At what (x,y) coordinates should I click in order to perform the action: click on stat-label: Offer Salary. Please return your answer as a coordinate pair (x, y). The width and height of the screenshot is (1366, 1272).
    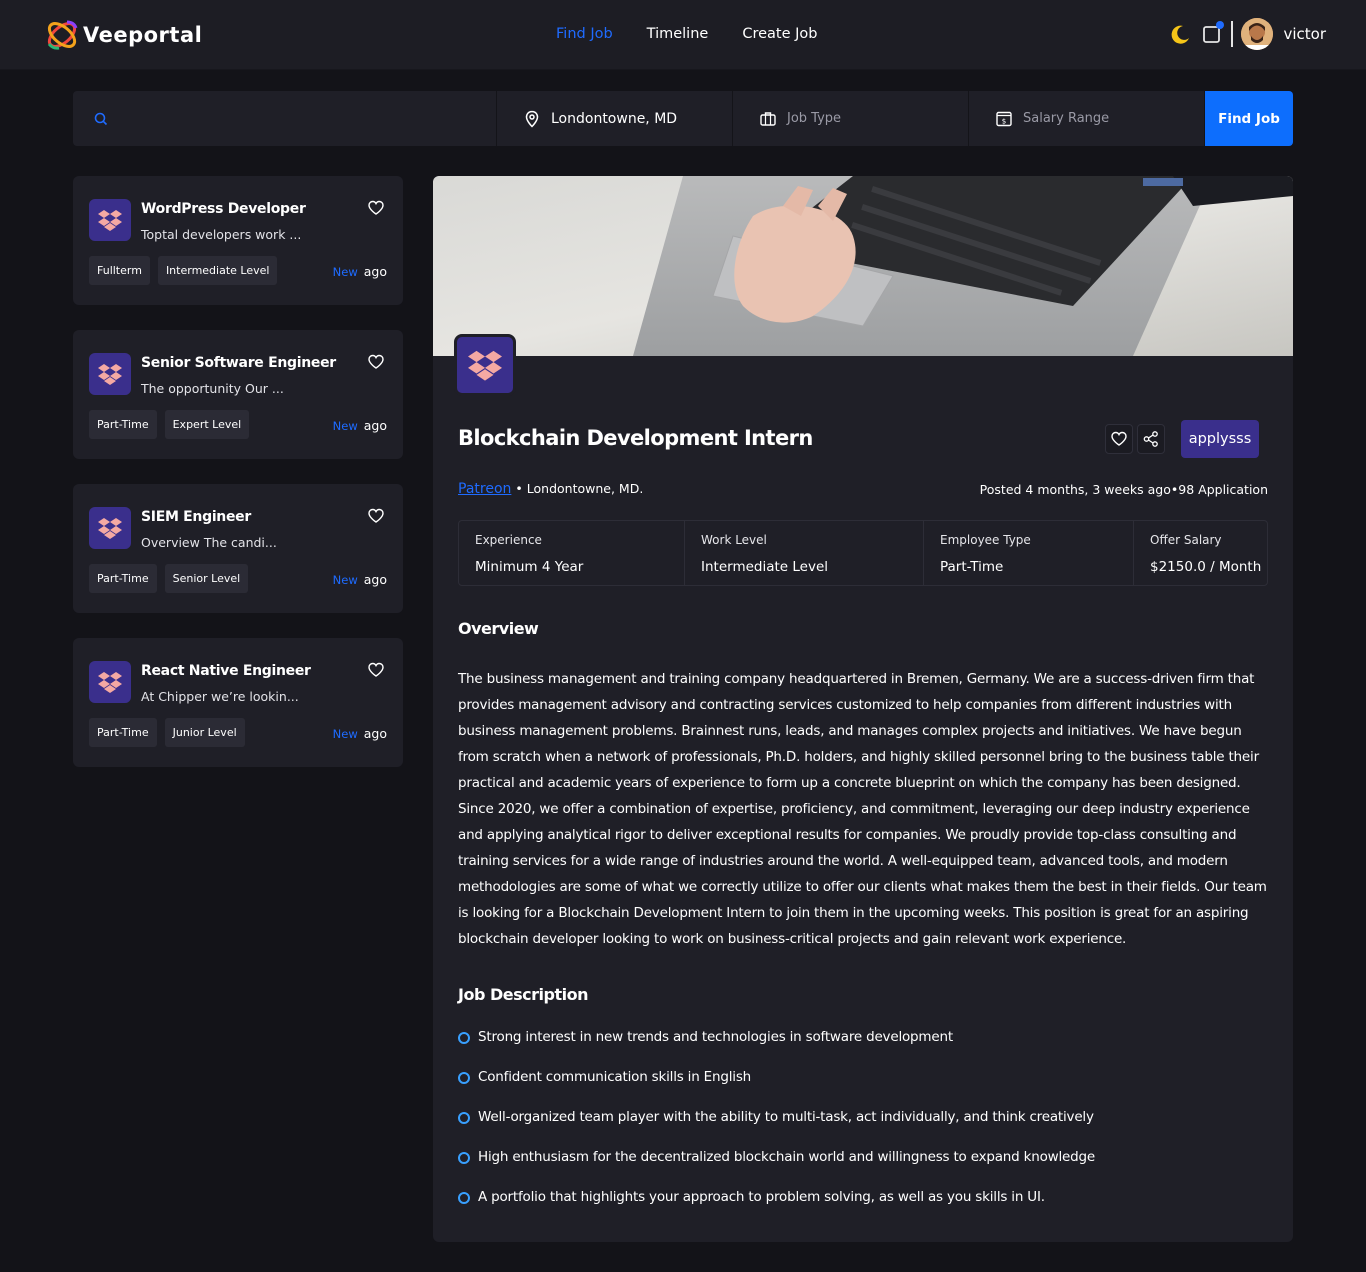
    Looking at the image, I should click on (1186, 540).